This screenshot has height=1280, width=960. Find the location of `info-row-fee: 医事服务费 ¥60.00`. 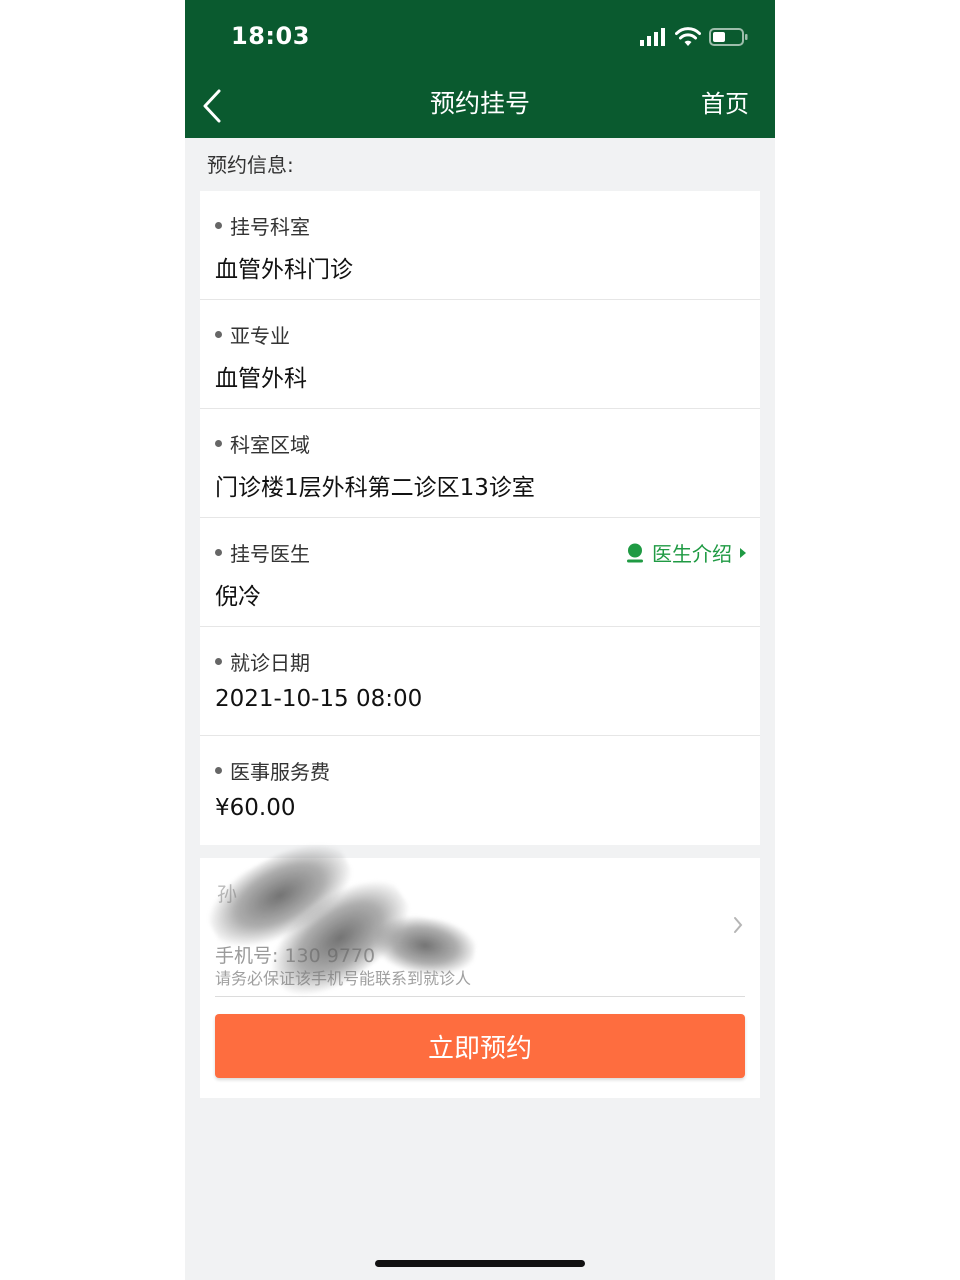

info-row-fee: 医事服务费 ¥60.00 is located at coordinates (480, 790).